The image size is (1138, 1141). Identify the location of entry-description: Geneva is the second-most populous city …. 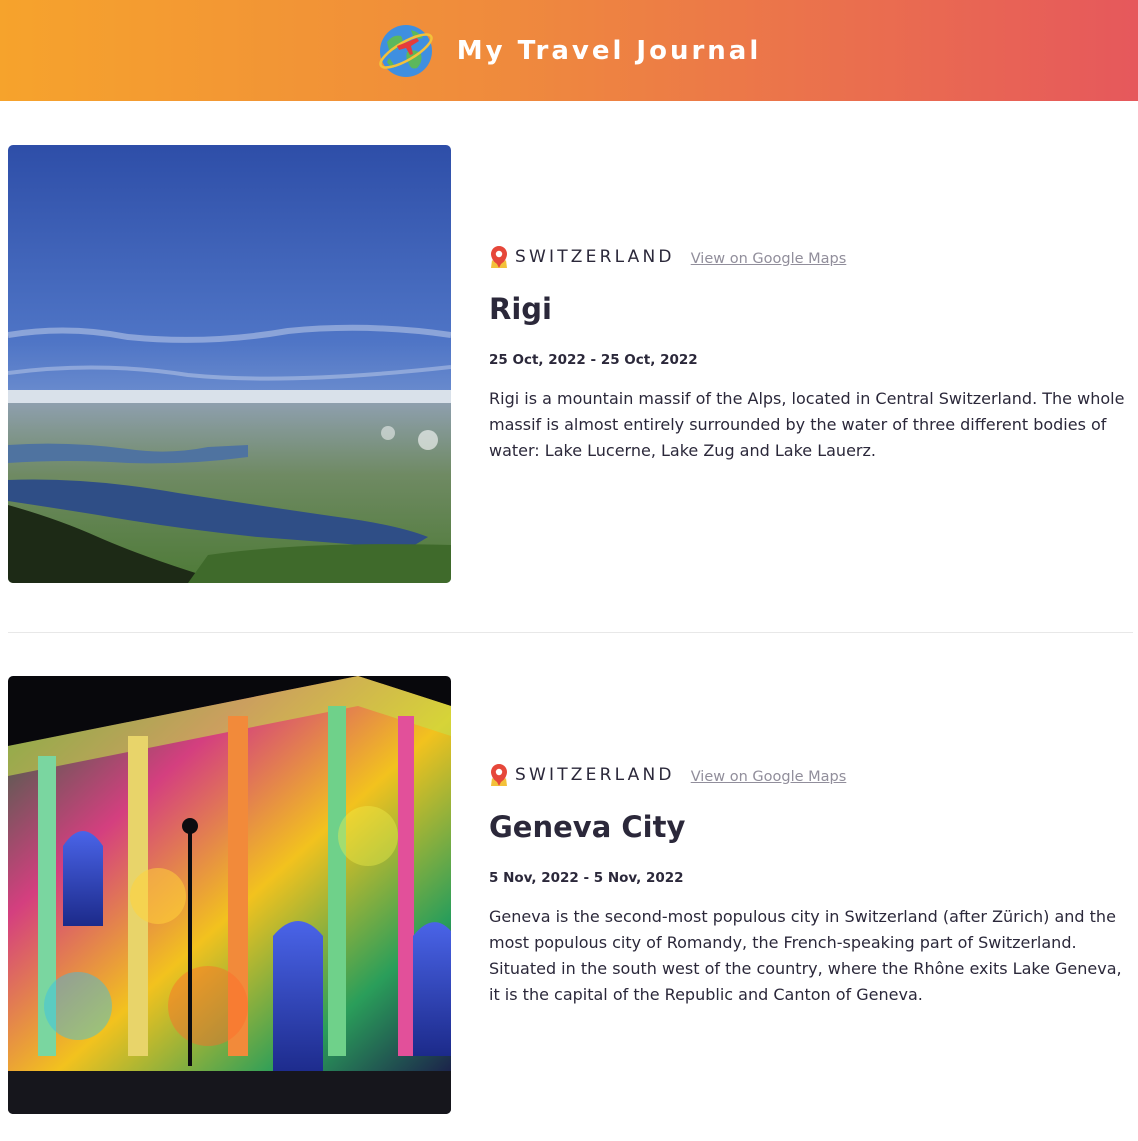
(805, 955).